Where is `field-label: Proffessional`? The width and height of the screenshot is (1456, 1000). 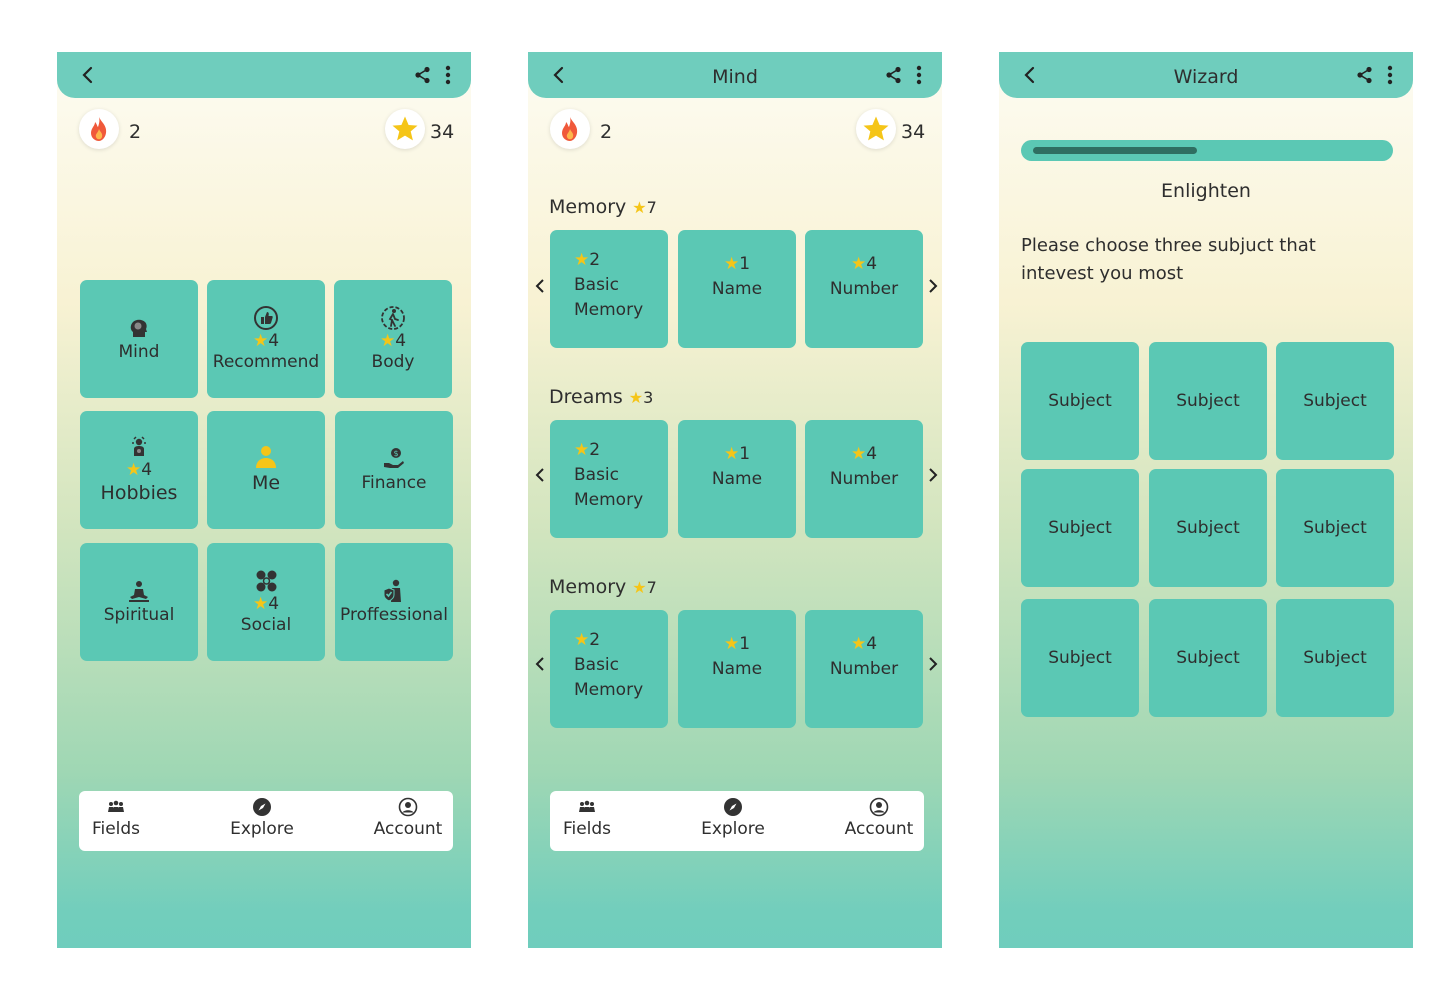
field-label: Proffessional is located at coordinates (394, 615).